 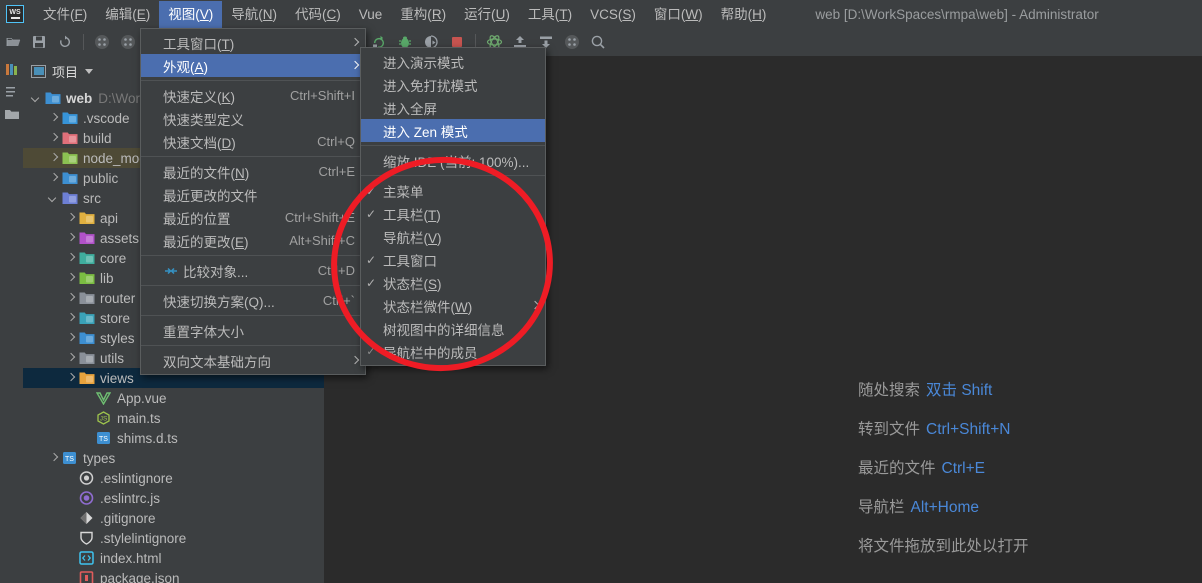 I want to click on menu-item-row: 外观(A), so click(x=253, y=65).